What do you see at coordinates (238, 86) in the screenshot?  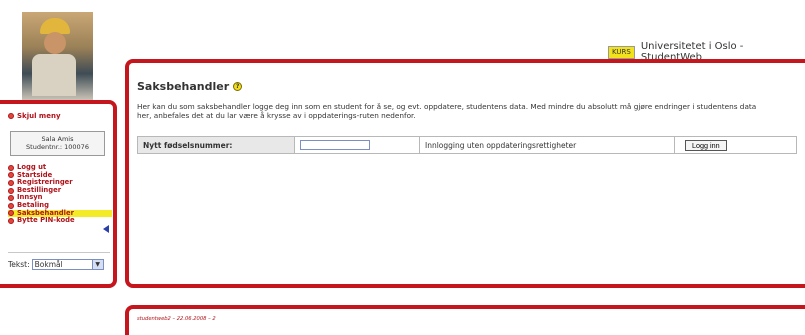 I see `help-icon: ?` at bounding box center [238, 86].